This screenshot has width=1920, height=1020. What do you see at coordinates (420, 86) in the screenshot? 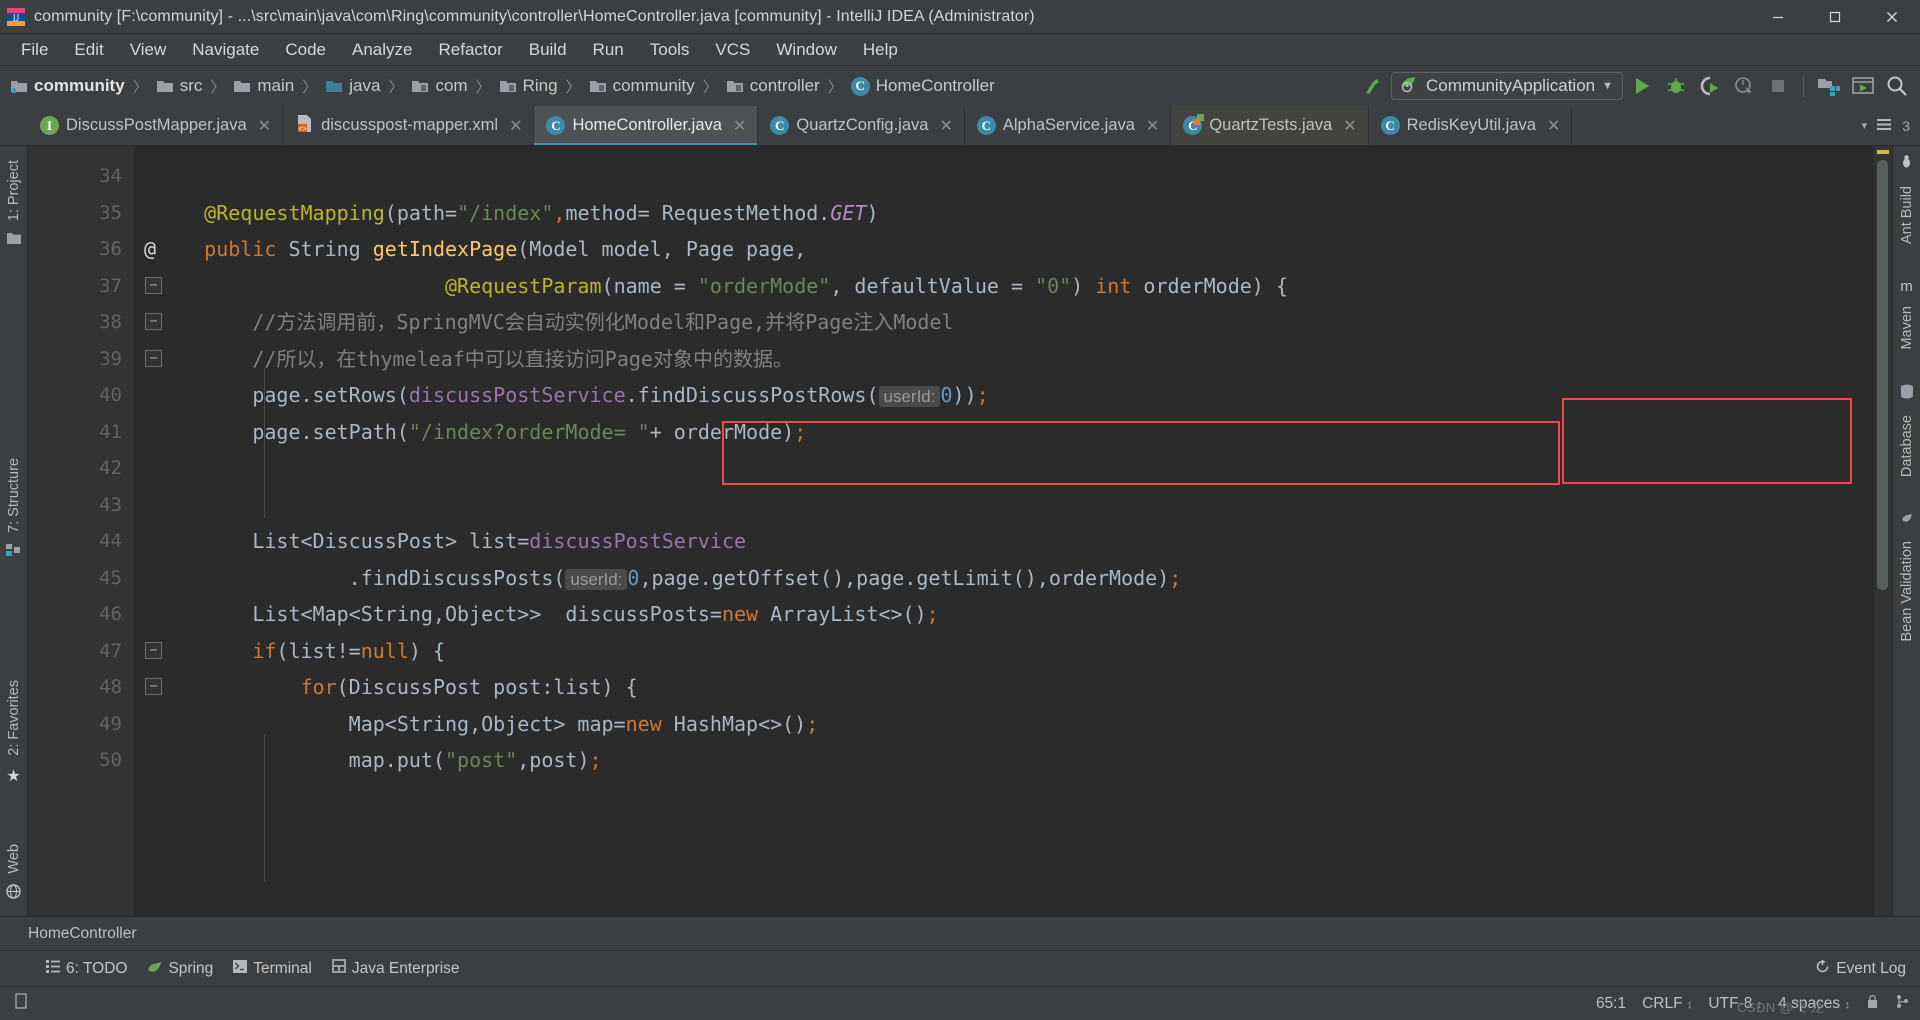
I see `package-icon` at bounding box center [420, 86].